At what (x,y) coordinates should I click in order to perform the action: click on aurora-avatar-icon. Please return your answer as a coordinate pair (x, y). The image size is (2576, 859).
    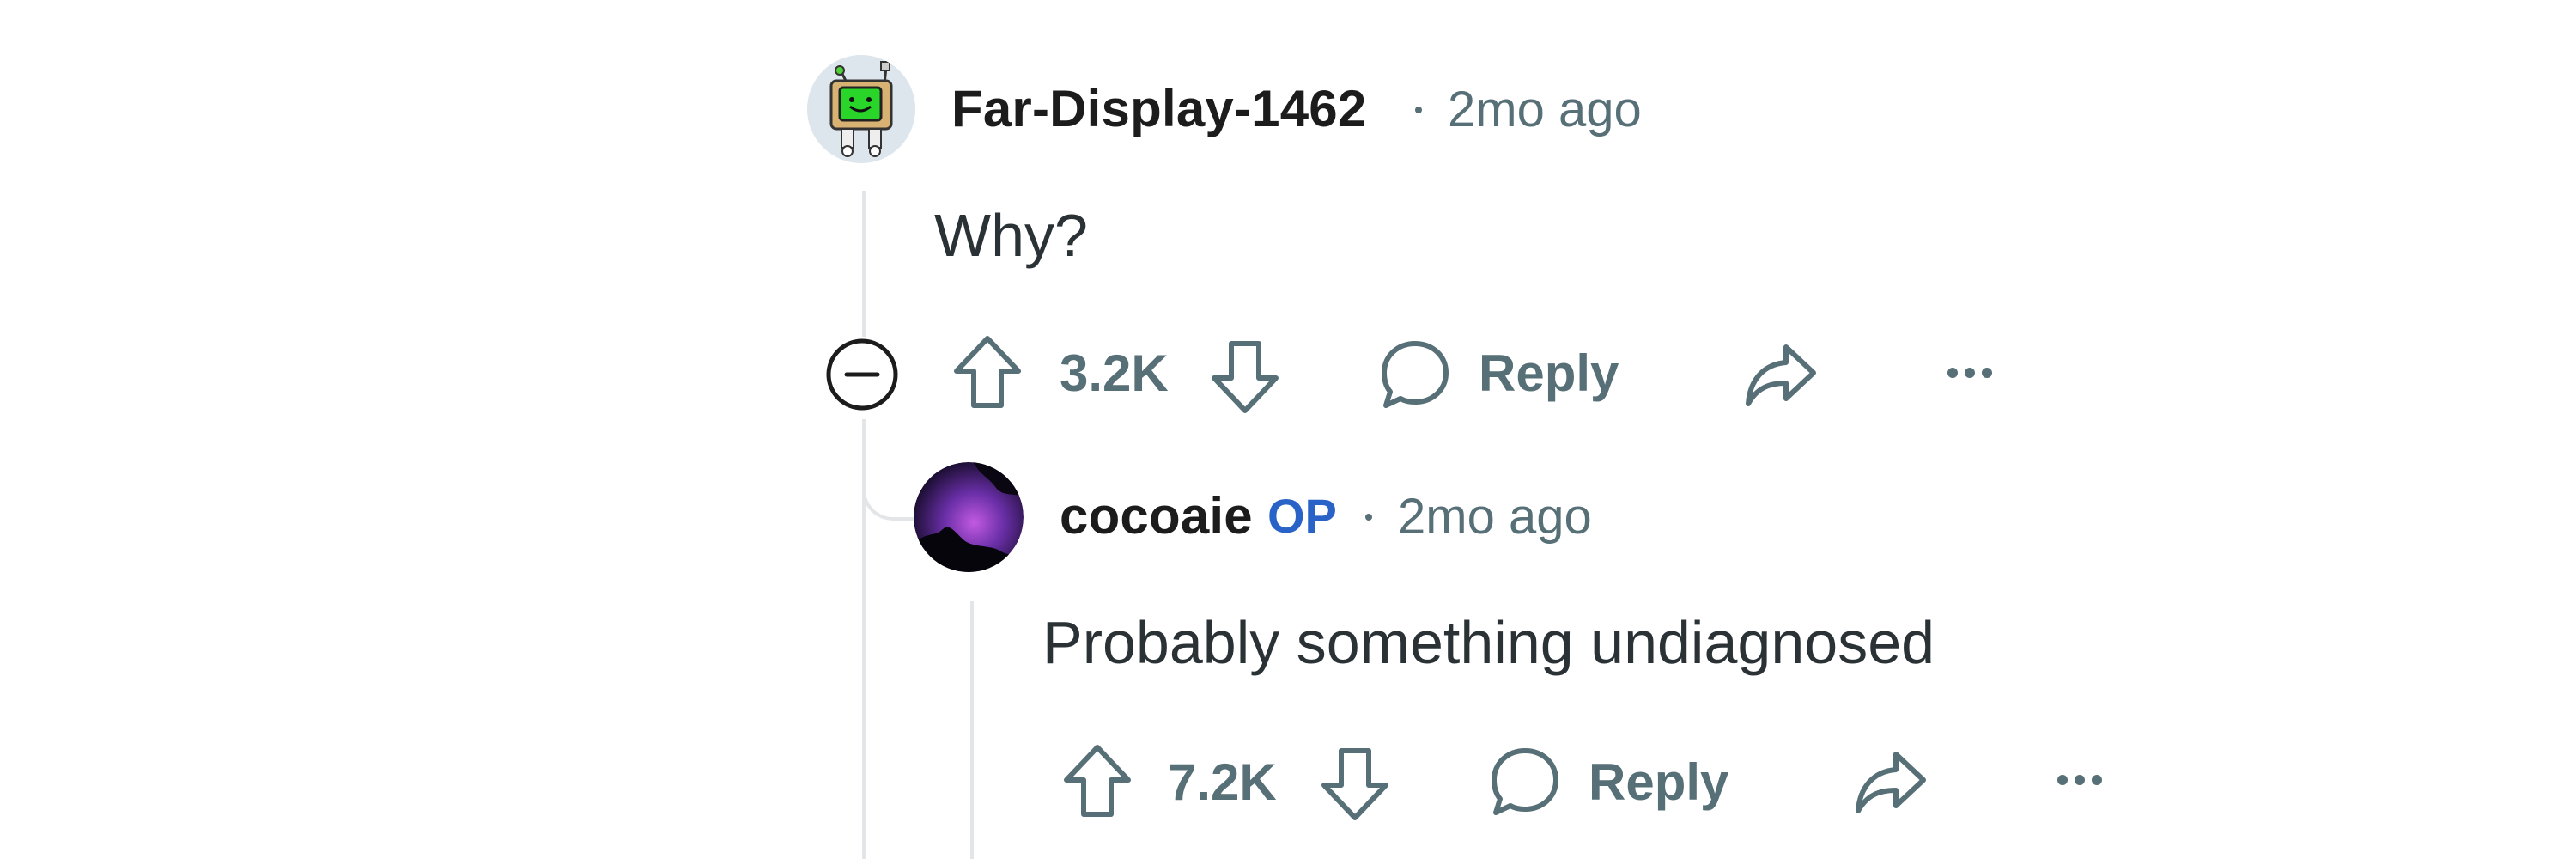
    Looking at the image, I should click on (969, 517).